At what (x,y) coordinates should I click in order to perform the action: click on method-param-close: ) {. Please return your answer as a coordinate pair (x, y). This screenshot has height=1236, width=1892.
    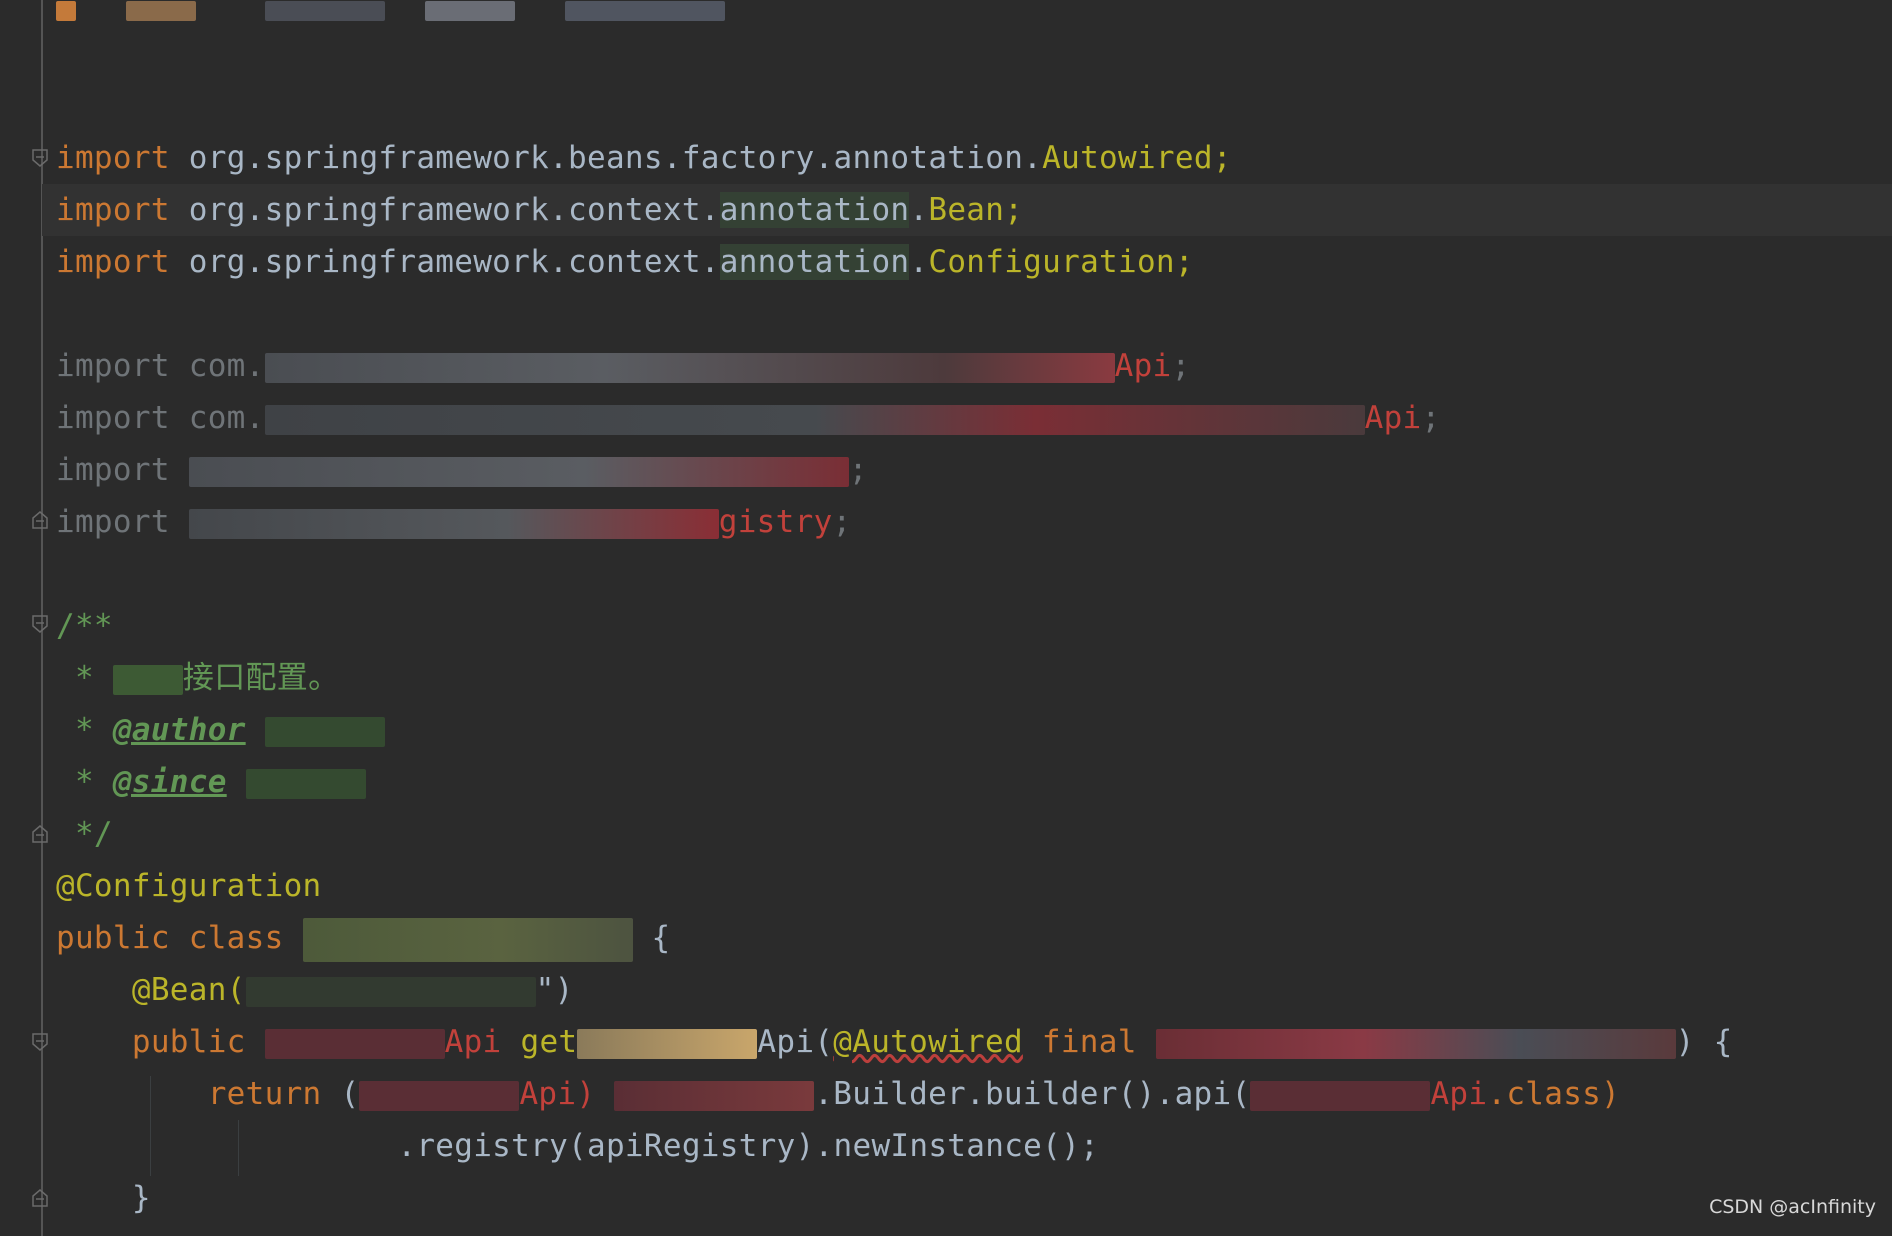
    Looking at the image, I should click on (1704, 1042).